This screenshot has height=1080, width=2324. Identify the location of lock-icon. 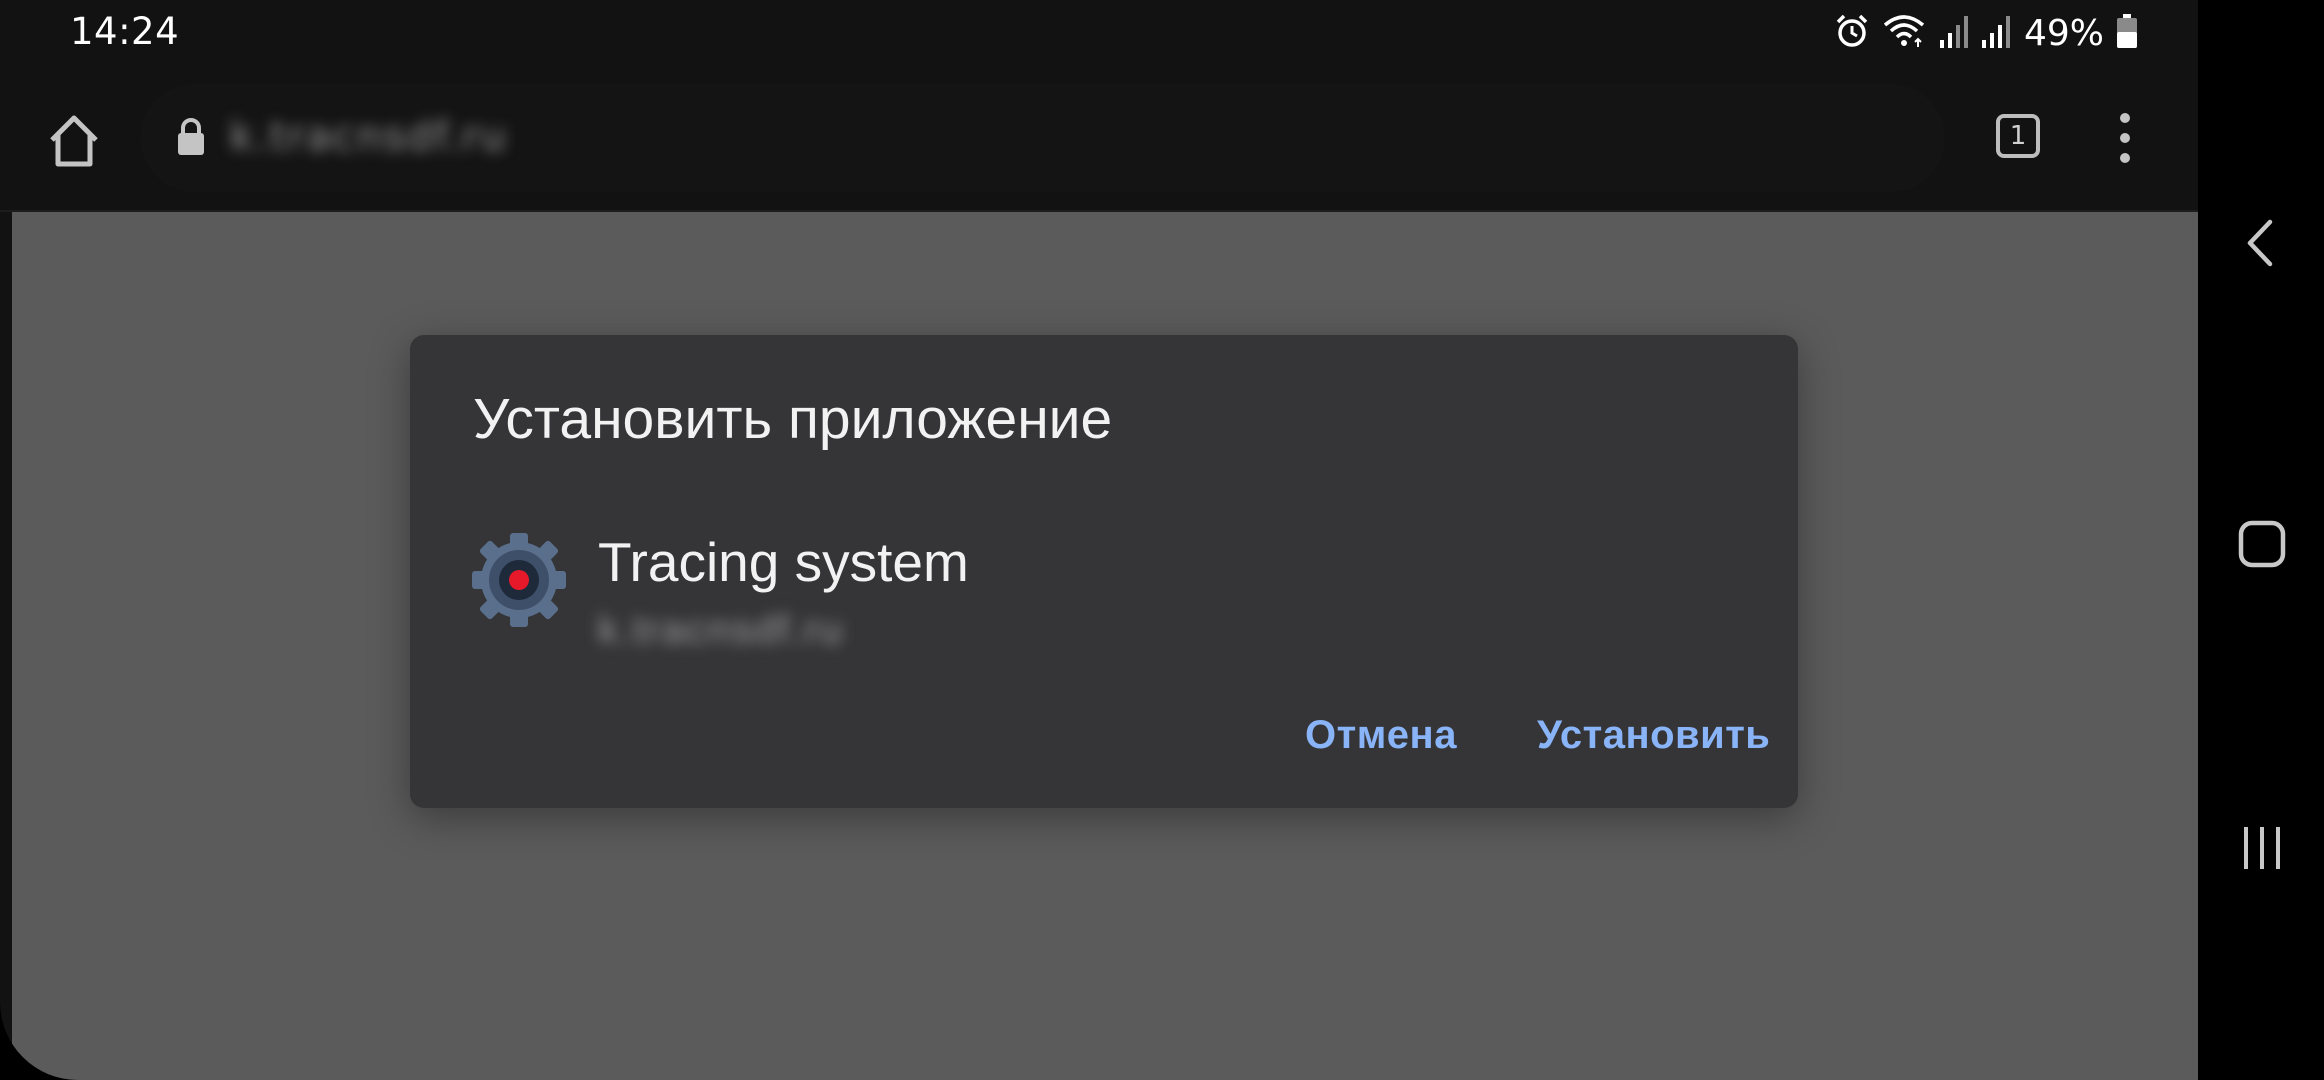
(191, 139).